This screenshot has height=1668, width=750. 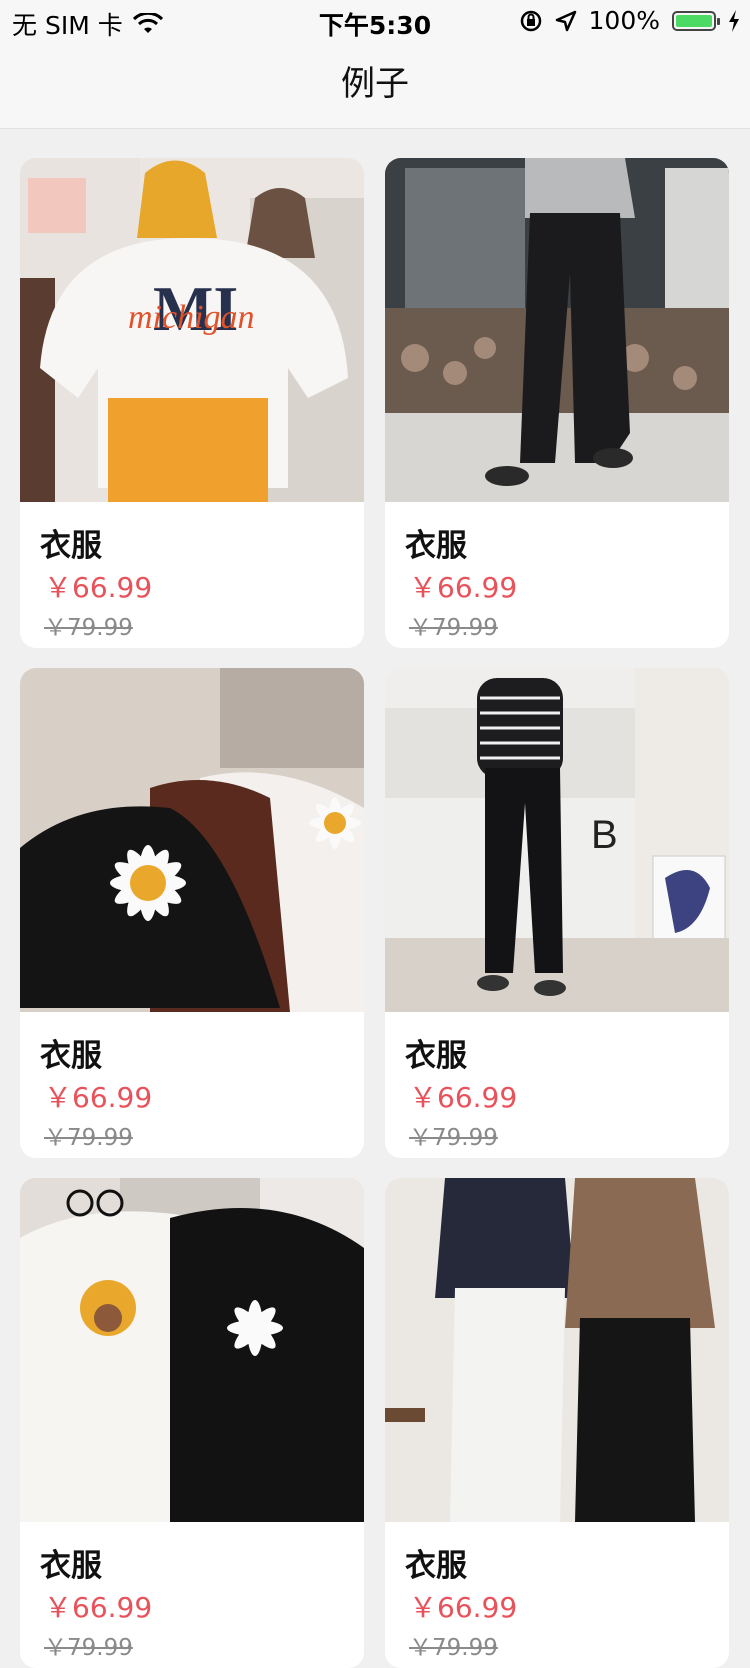 I want to click on navigation-bar: 例子, so click(x=375, y=84).